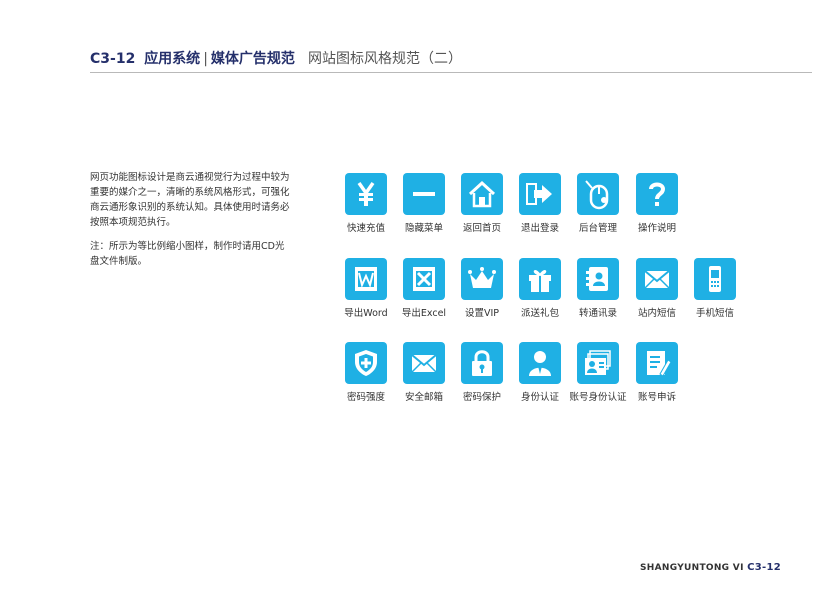 This screenshot has width=815, height=600. I want to click on icon-label: 快速充值, so click(365, 228).